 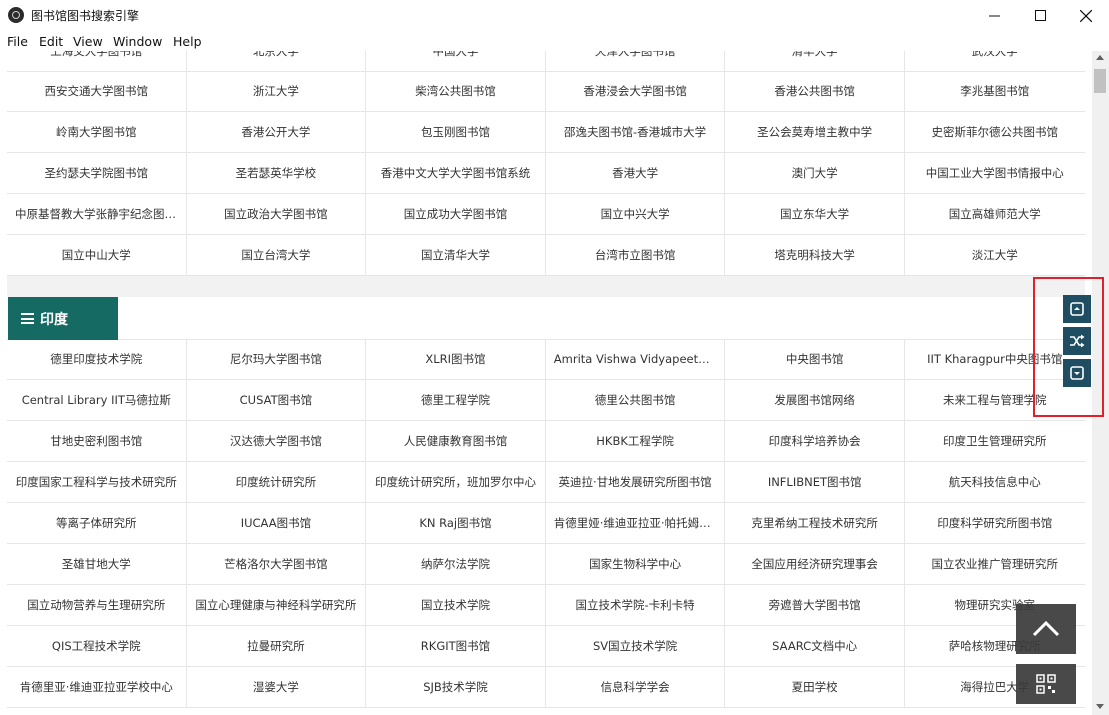 What do you see at coordinates (97, 61) in the screenshot?
I see `library-link: 上海交大学图书馆` at bounding box center [97, 61].